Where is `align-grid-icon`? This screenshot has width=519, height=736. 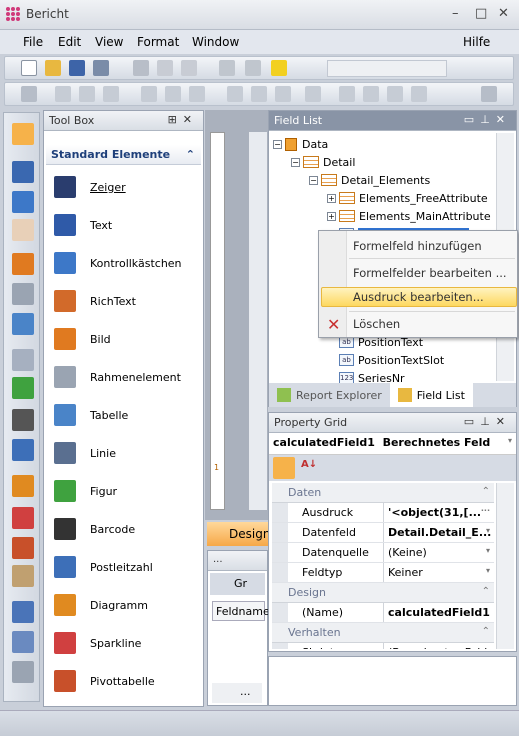 align-grid-icon is located at coordinates (29, 94).